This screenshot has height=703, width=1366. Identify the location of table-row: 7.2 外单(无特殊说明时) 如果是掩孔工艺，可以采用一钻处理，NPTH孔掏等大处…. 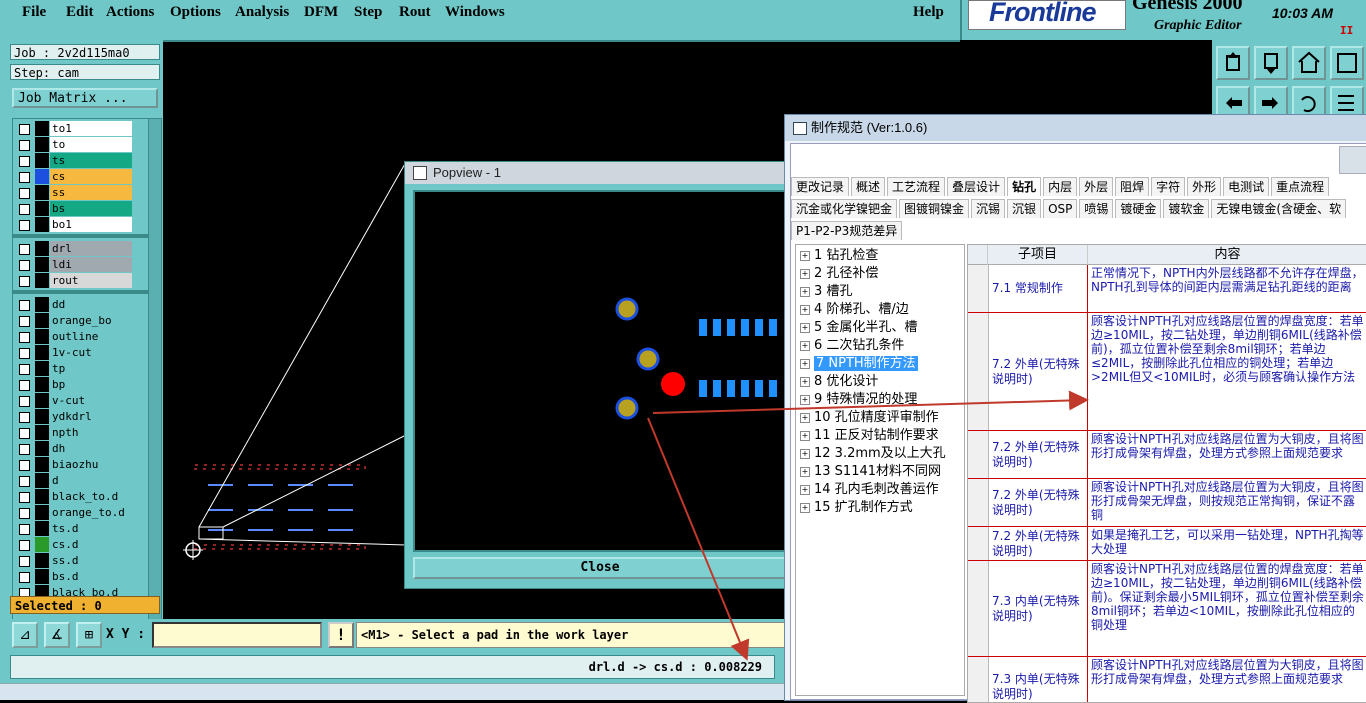
(1167, 544).